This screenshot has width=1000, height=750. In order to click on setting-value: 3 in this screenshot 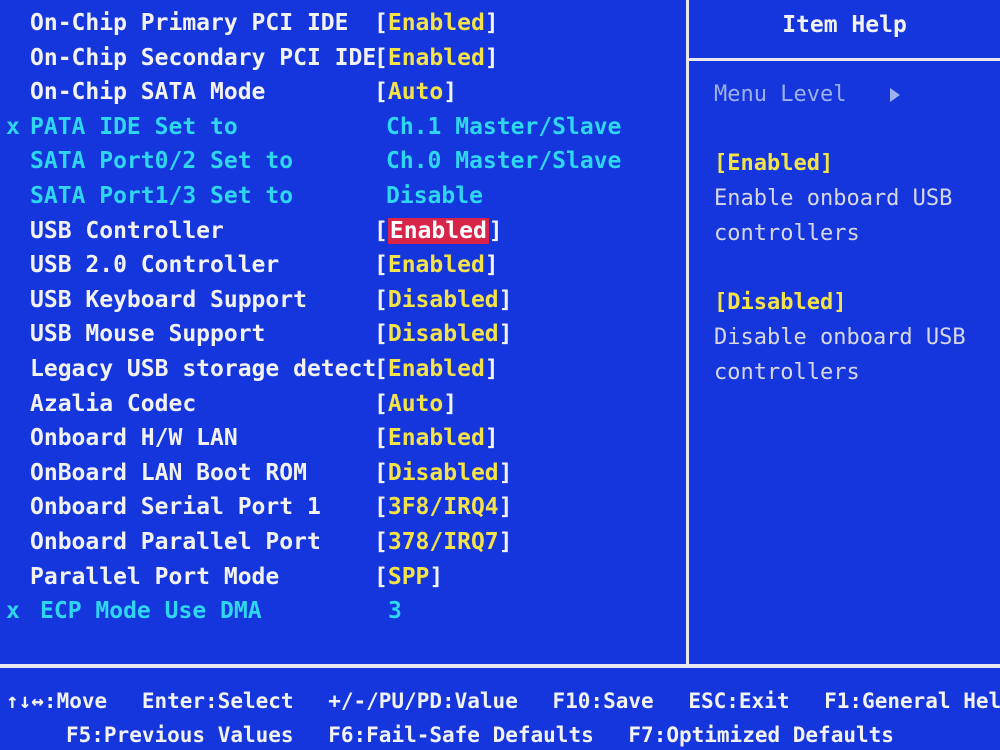, I will do `click(395, 611)`.